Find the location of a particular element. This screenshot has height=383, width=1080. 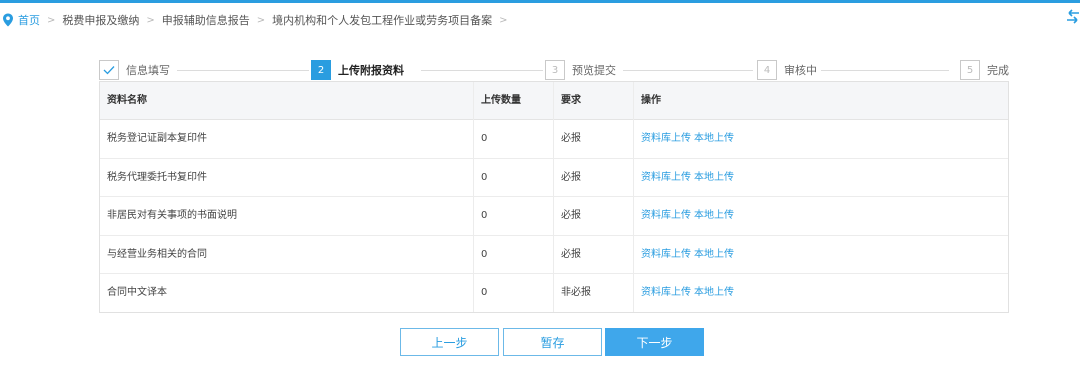

breadcrumb-auxiliary-report-link: 申报辅助信息报告 is located at coordinates (206, 20).